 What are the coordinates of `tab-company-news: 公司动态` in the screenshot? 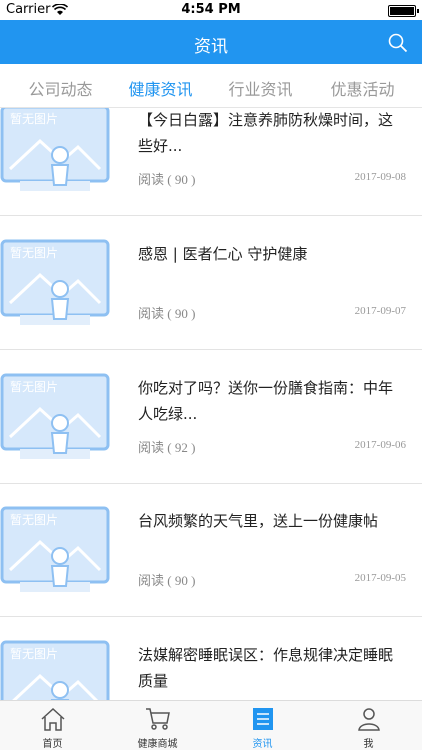 It's located at (60, 88).